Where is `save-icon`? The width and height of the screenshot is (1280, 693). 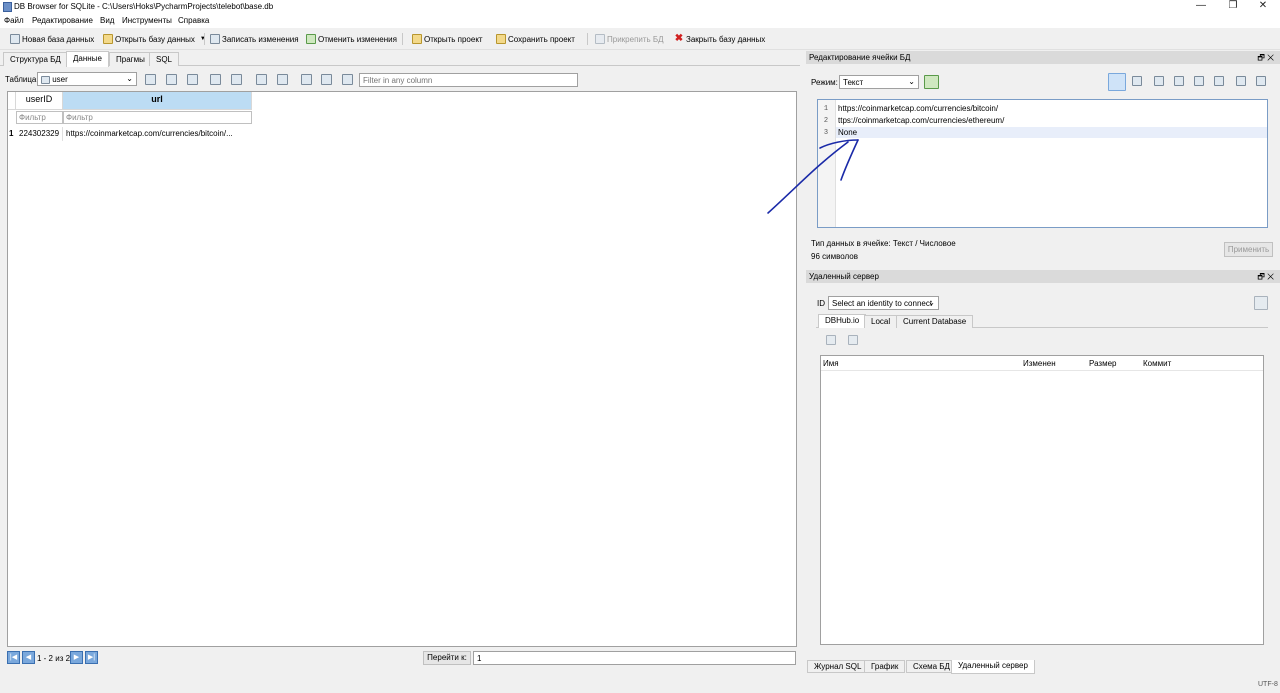 save-icon is located at coordinates (215, 39).